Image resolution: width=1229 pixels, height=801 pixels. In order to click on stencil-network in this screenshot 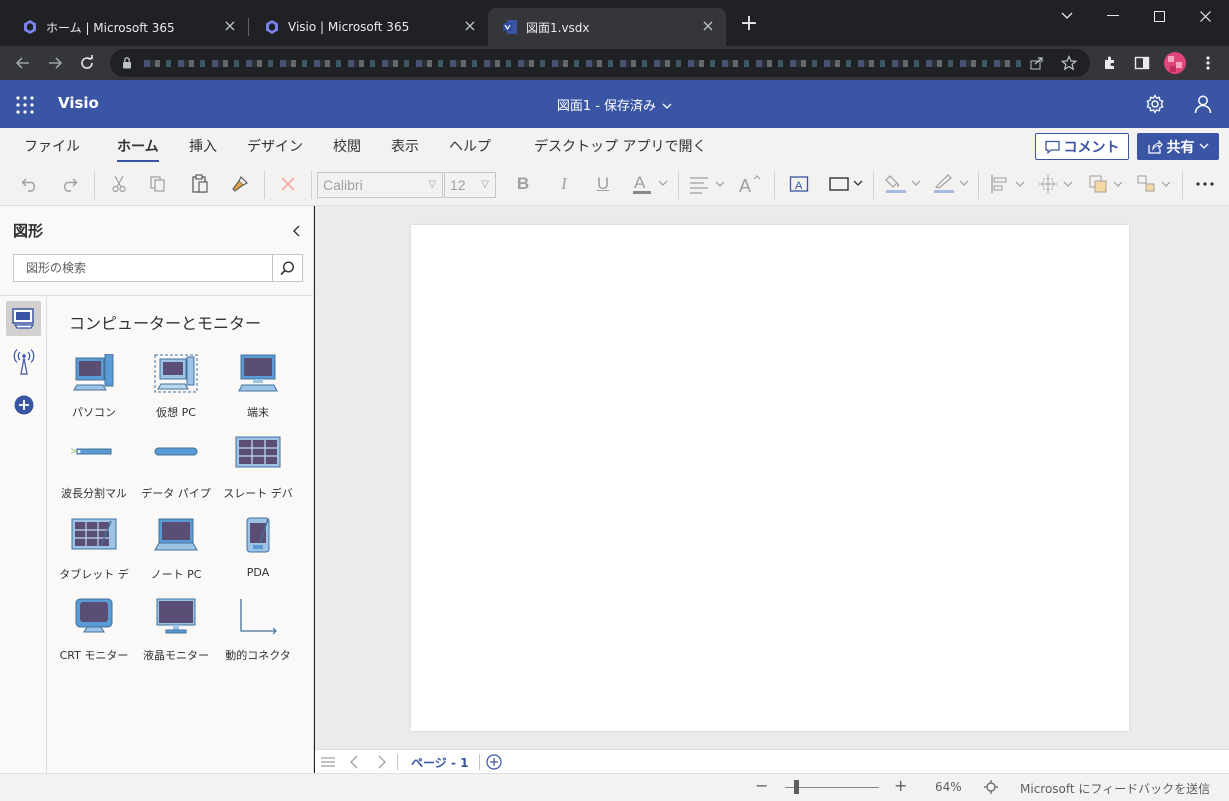, I will do `click(23, 361)`.